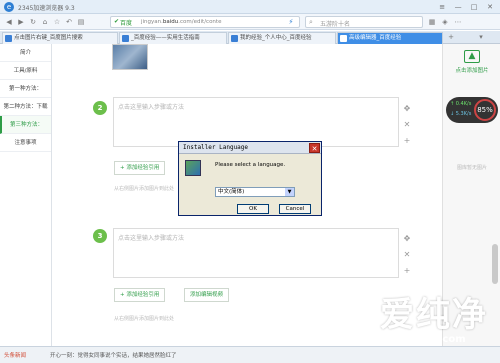 This screenshot has width=500, height=363. What do you see at coordinates (181, 22) in the screenshot?
I see `url-text: jingyan.baidu.com/edit/conte` at bounding box center [181, 22].